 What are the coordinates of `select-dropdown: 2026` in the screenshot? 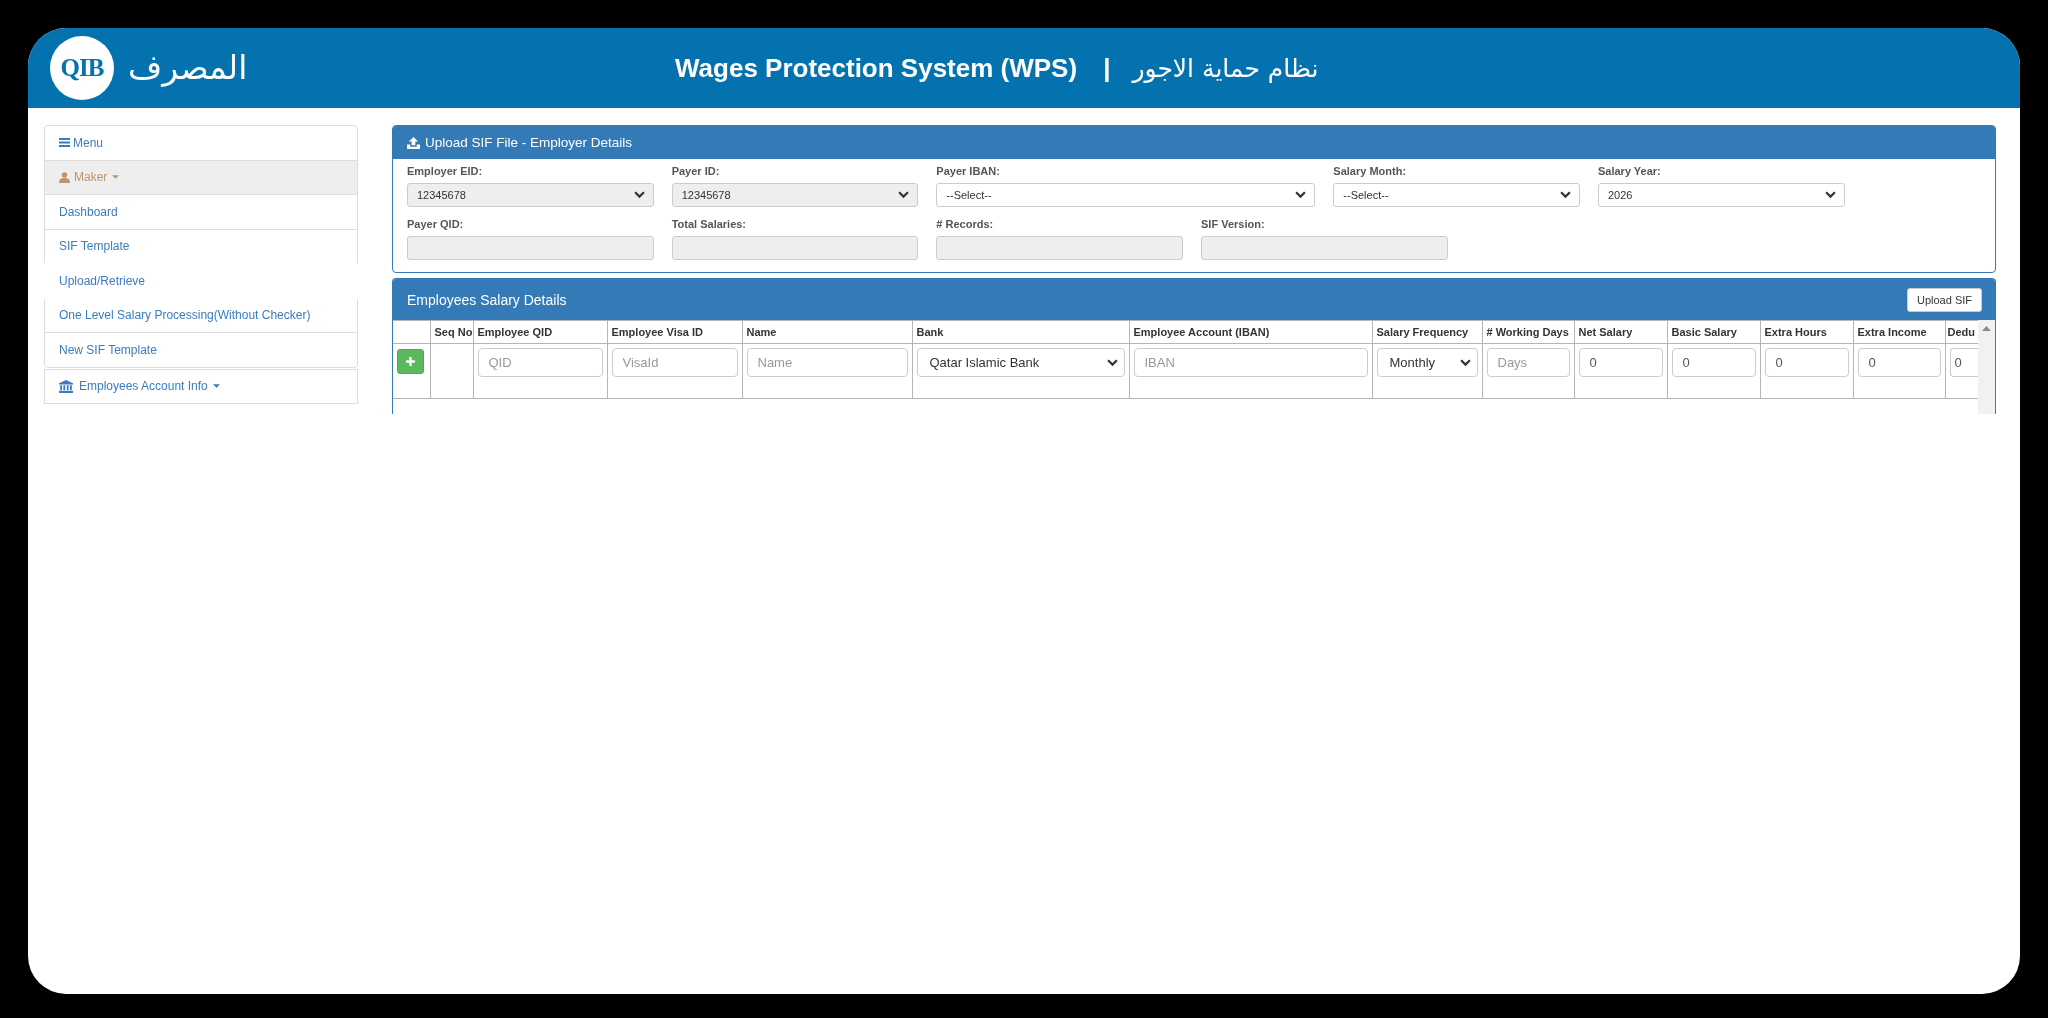 It's located at (1721, 195).